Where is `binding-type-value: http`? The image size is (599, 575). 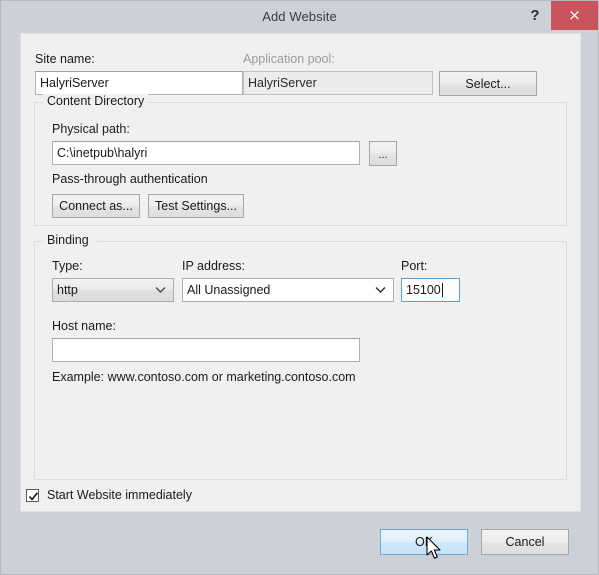
binding-type-value: http is located at coordinates (67, 290).